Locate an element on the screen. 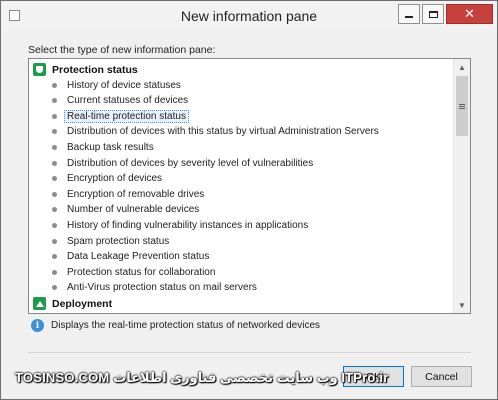 The image size is (498, 400). list-item: Number of vulnerable devices is located at coordinates (241, 209).